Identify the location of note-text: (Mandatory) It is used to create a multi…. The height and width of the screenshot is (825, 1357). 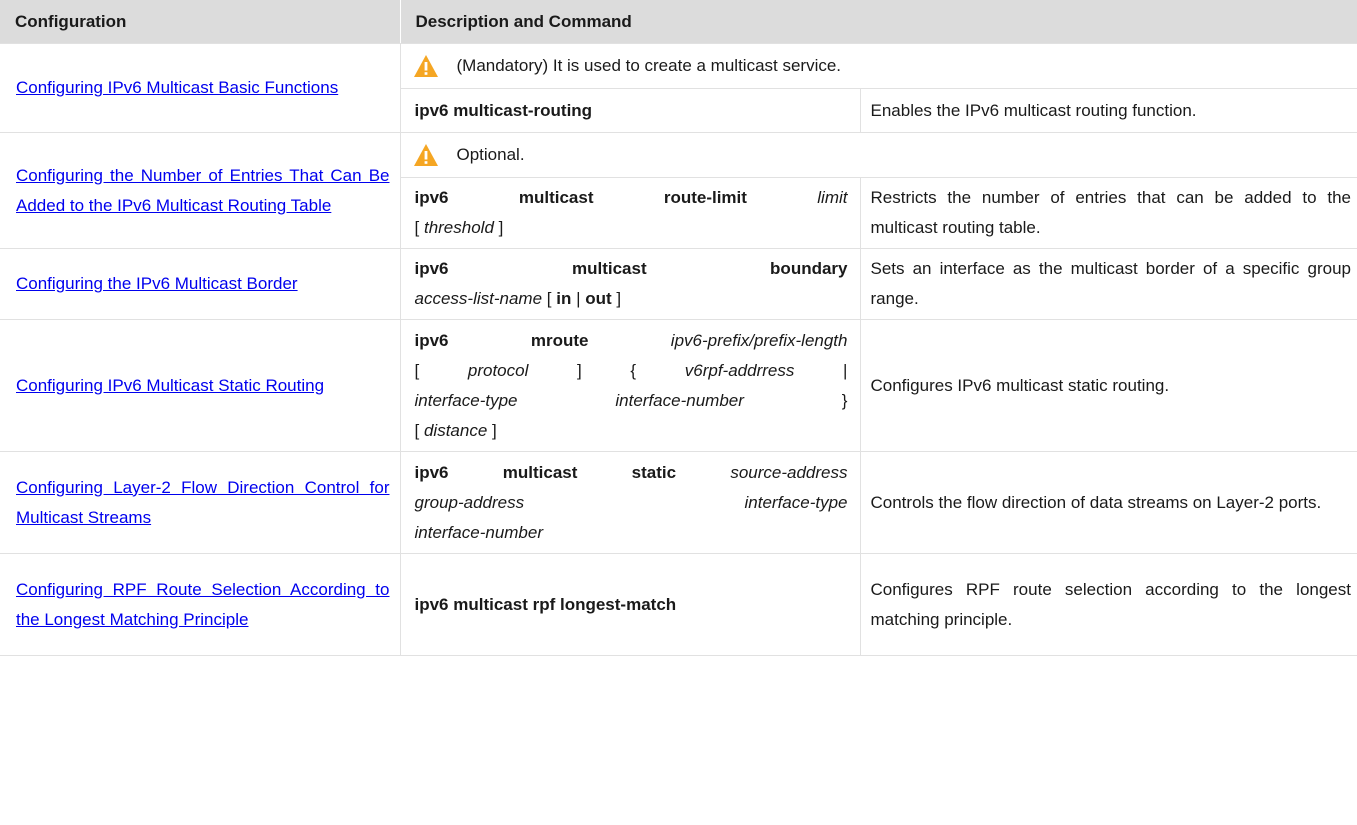
(649, 65).